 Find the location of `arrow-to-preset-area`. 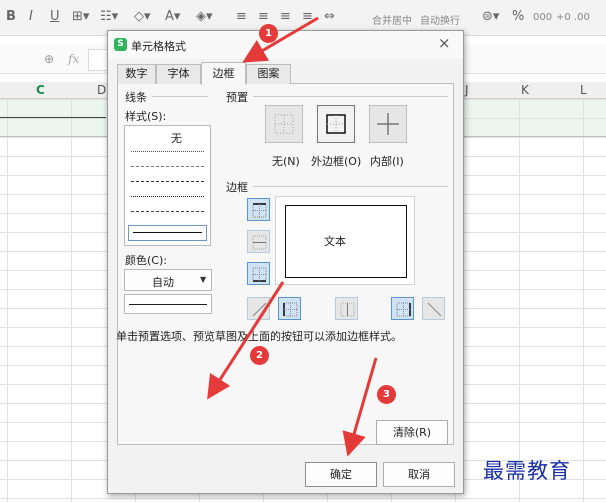

arrow-to-preset-area is located at coordinates (246, 340).